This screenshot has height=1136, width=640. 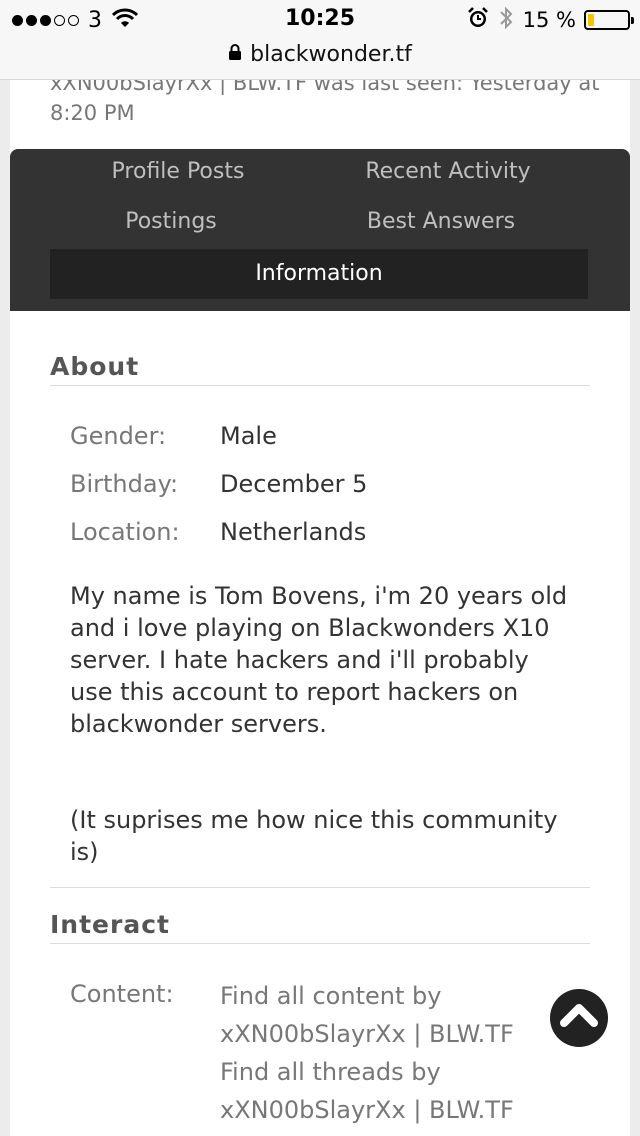 What do you see at coordinates (294, 484) in the screenshot?
I see `birthday-value: December 5` at bounding box center [294, 484].